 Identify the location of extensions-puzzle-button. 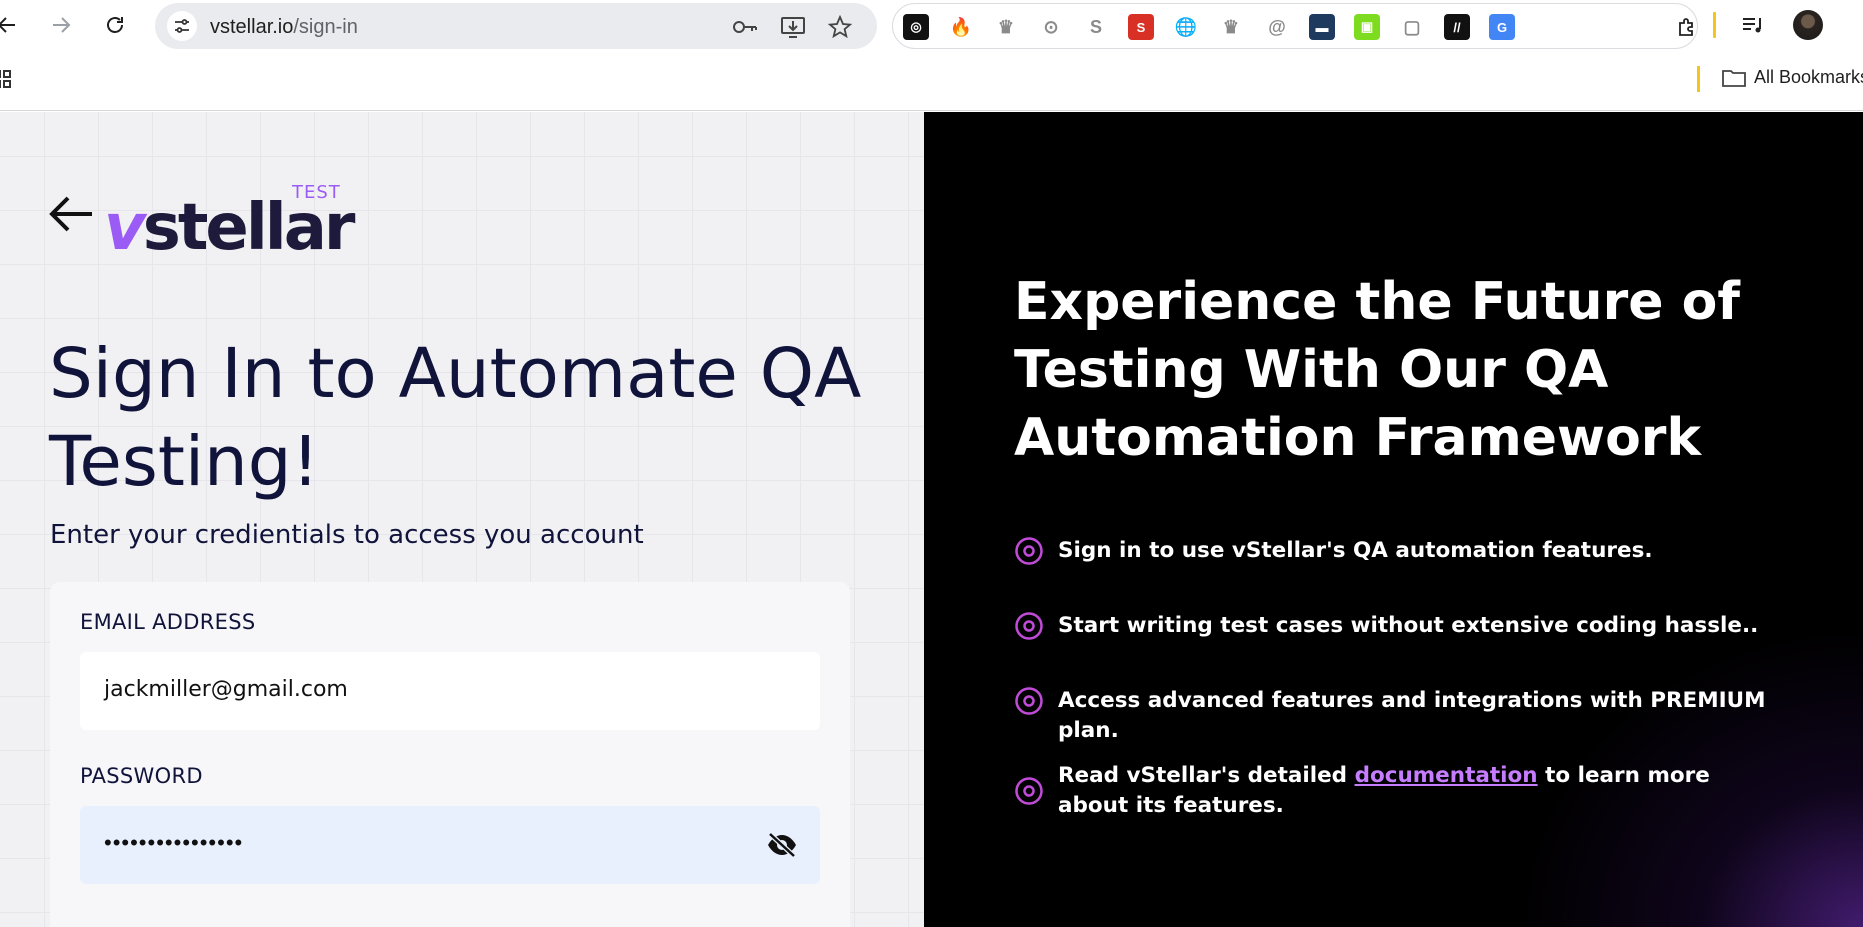
(1687, 27).